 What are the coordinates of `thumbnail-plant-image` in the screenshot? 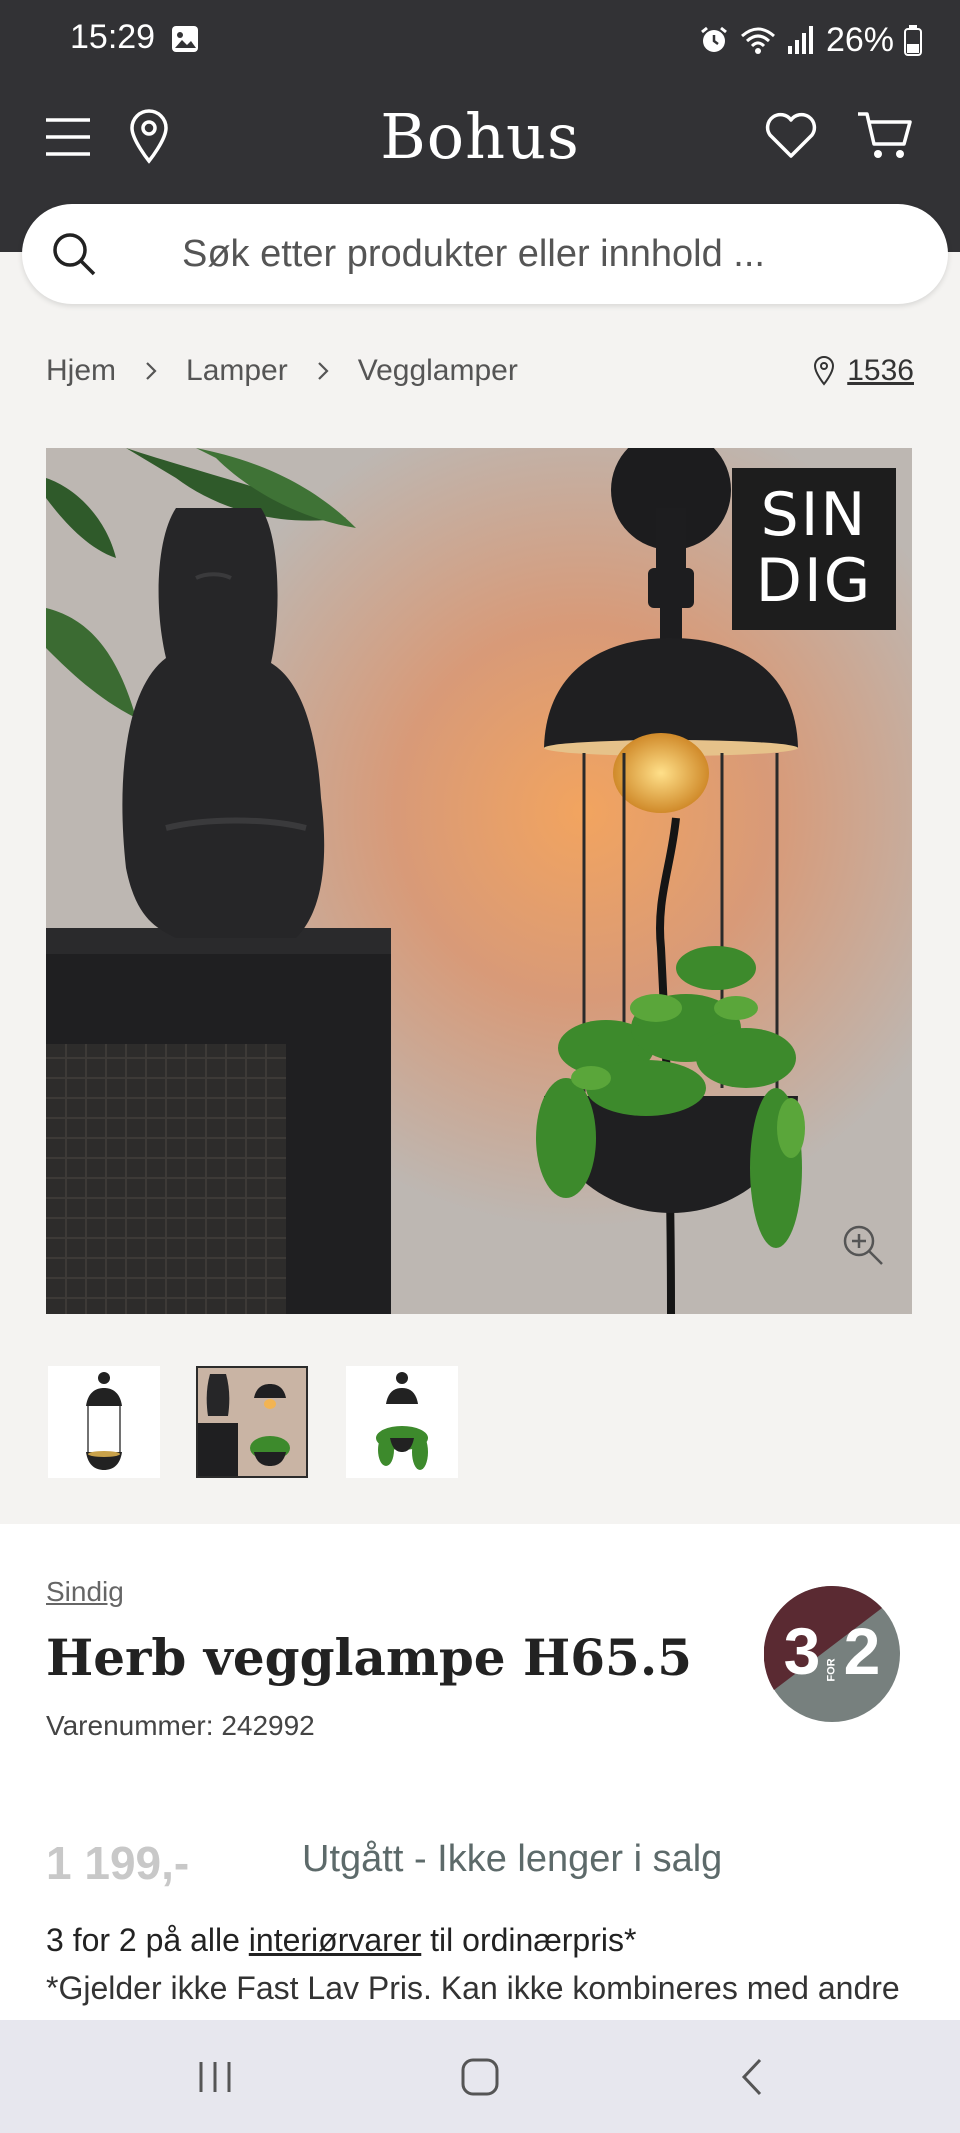 It's located at (402, 1422).